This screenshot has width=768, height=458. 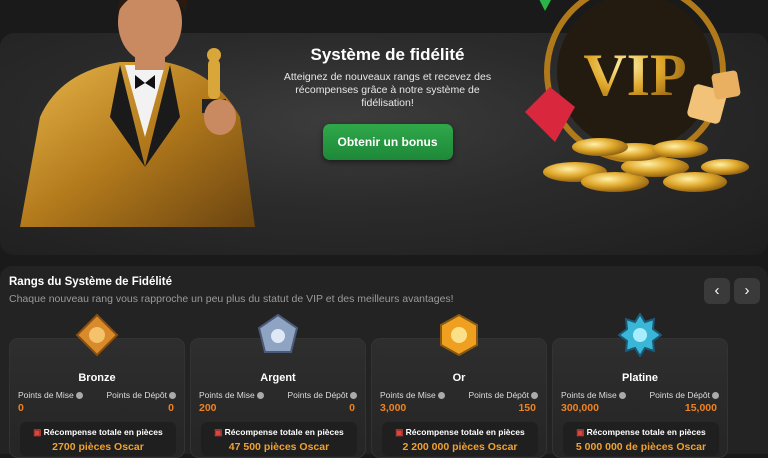 I want to click on platinum-rank-icon, so click(x=640, y=335).